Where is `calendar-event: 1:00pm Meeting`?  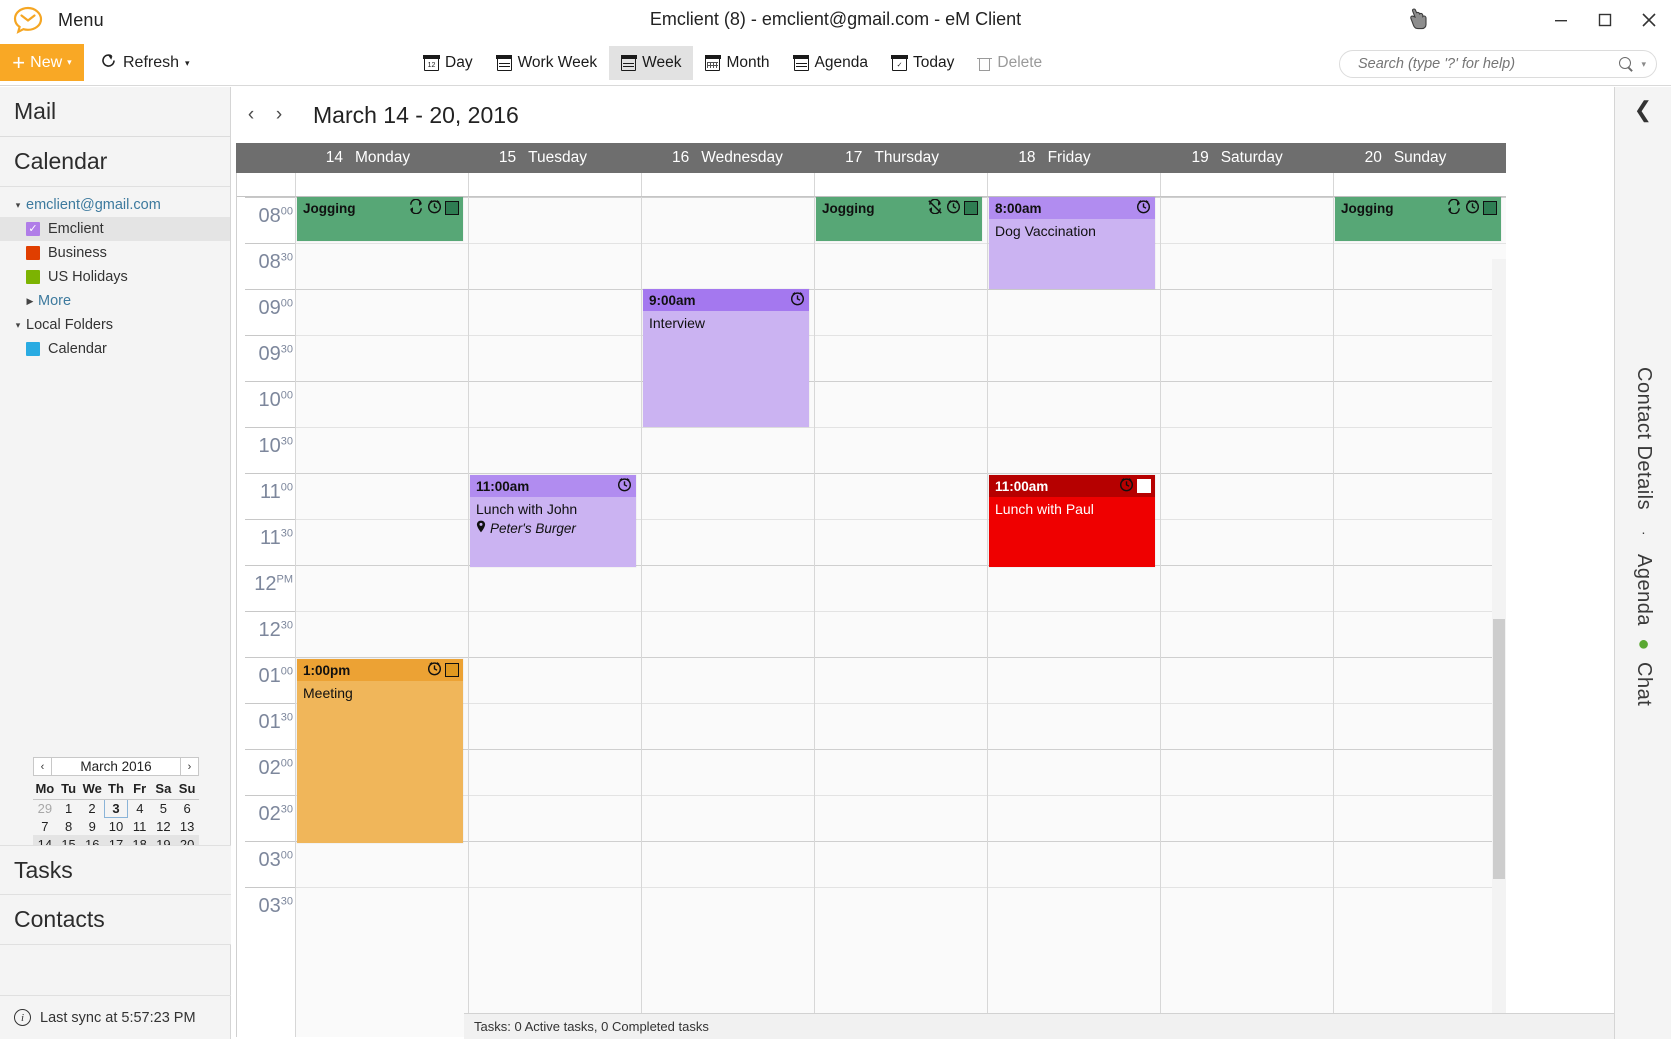 calendar-event: 1:00pm Meeting is located at coordinates (380, 751).